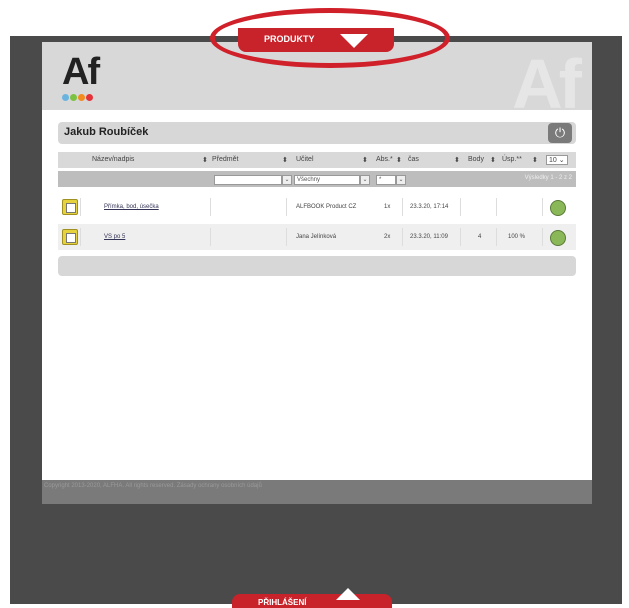 The image size is (629, 608). I want to click on row-title-link: Přímka, bod, úsečka, so click(131, 207).